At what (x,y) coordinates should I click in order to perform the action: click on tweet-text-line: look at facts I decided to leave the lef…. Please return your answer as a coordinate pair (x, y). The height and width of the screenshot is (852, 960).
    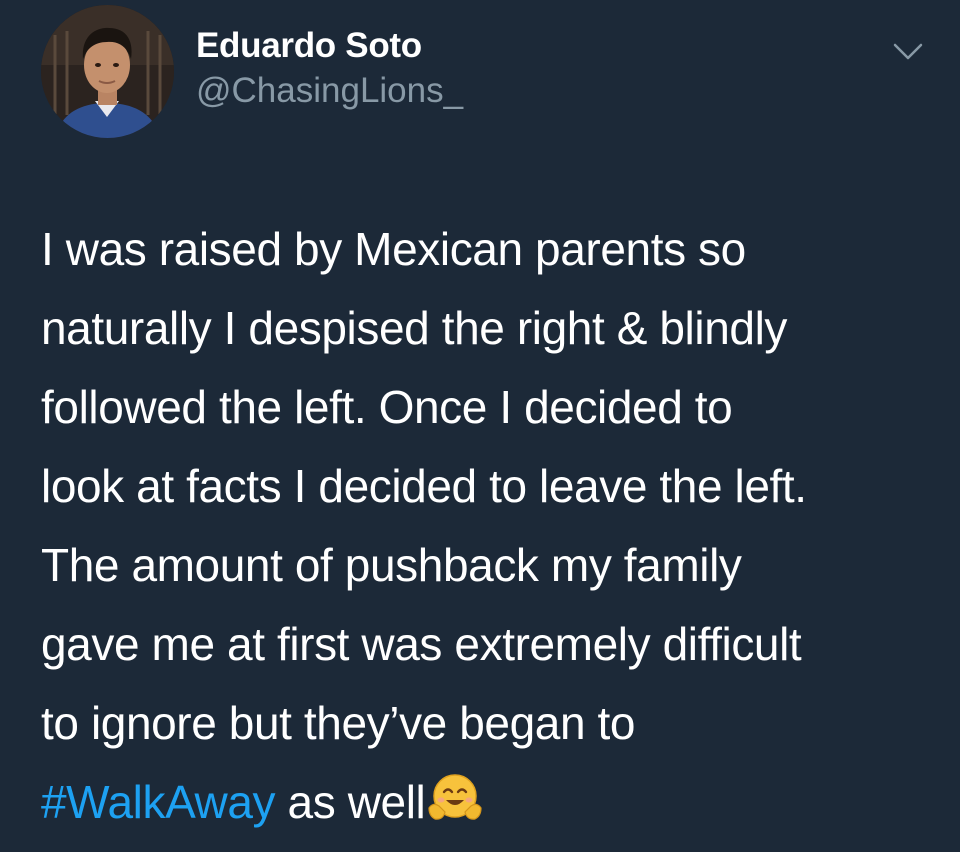
    Looking at the image, I should click on (424, 486).